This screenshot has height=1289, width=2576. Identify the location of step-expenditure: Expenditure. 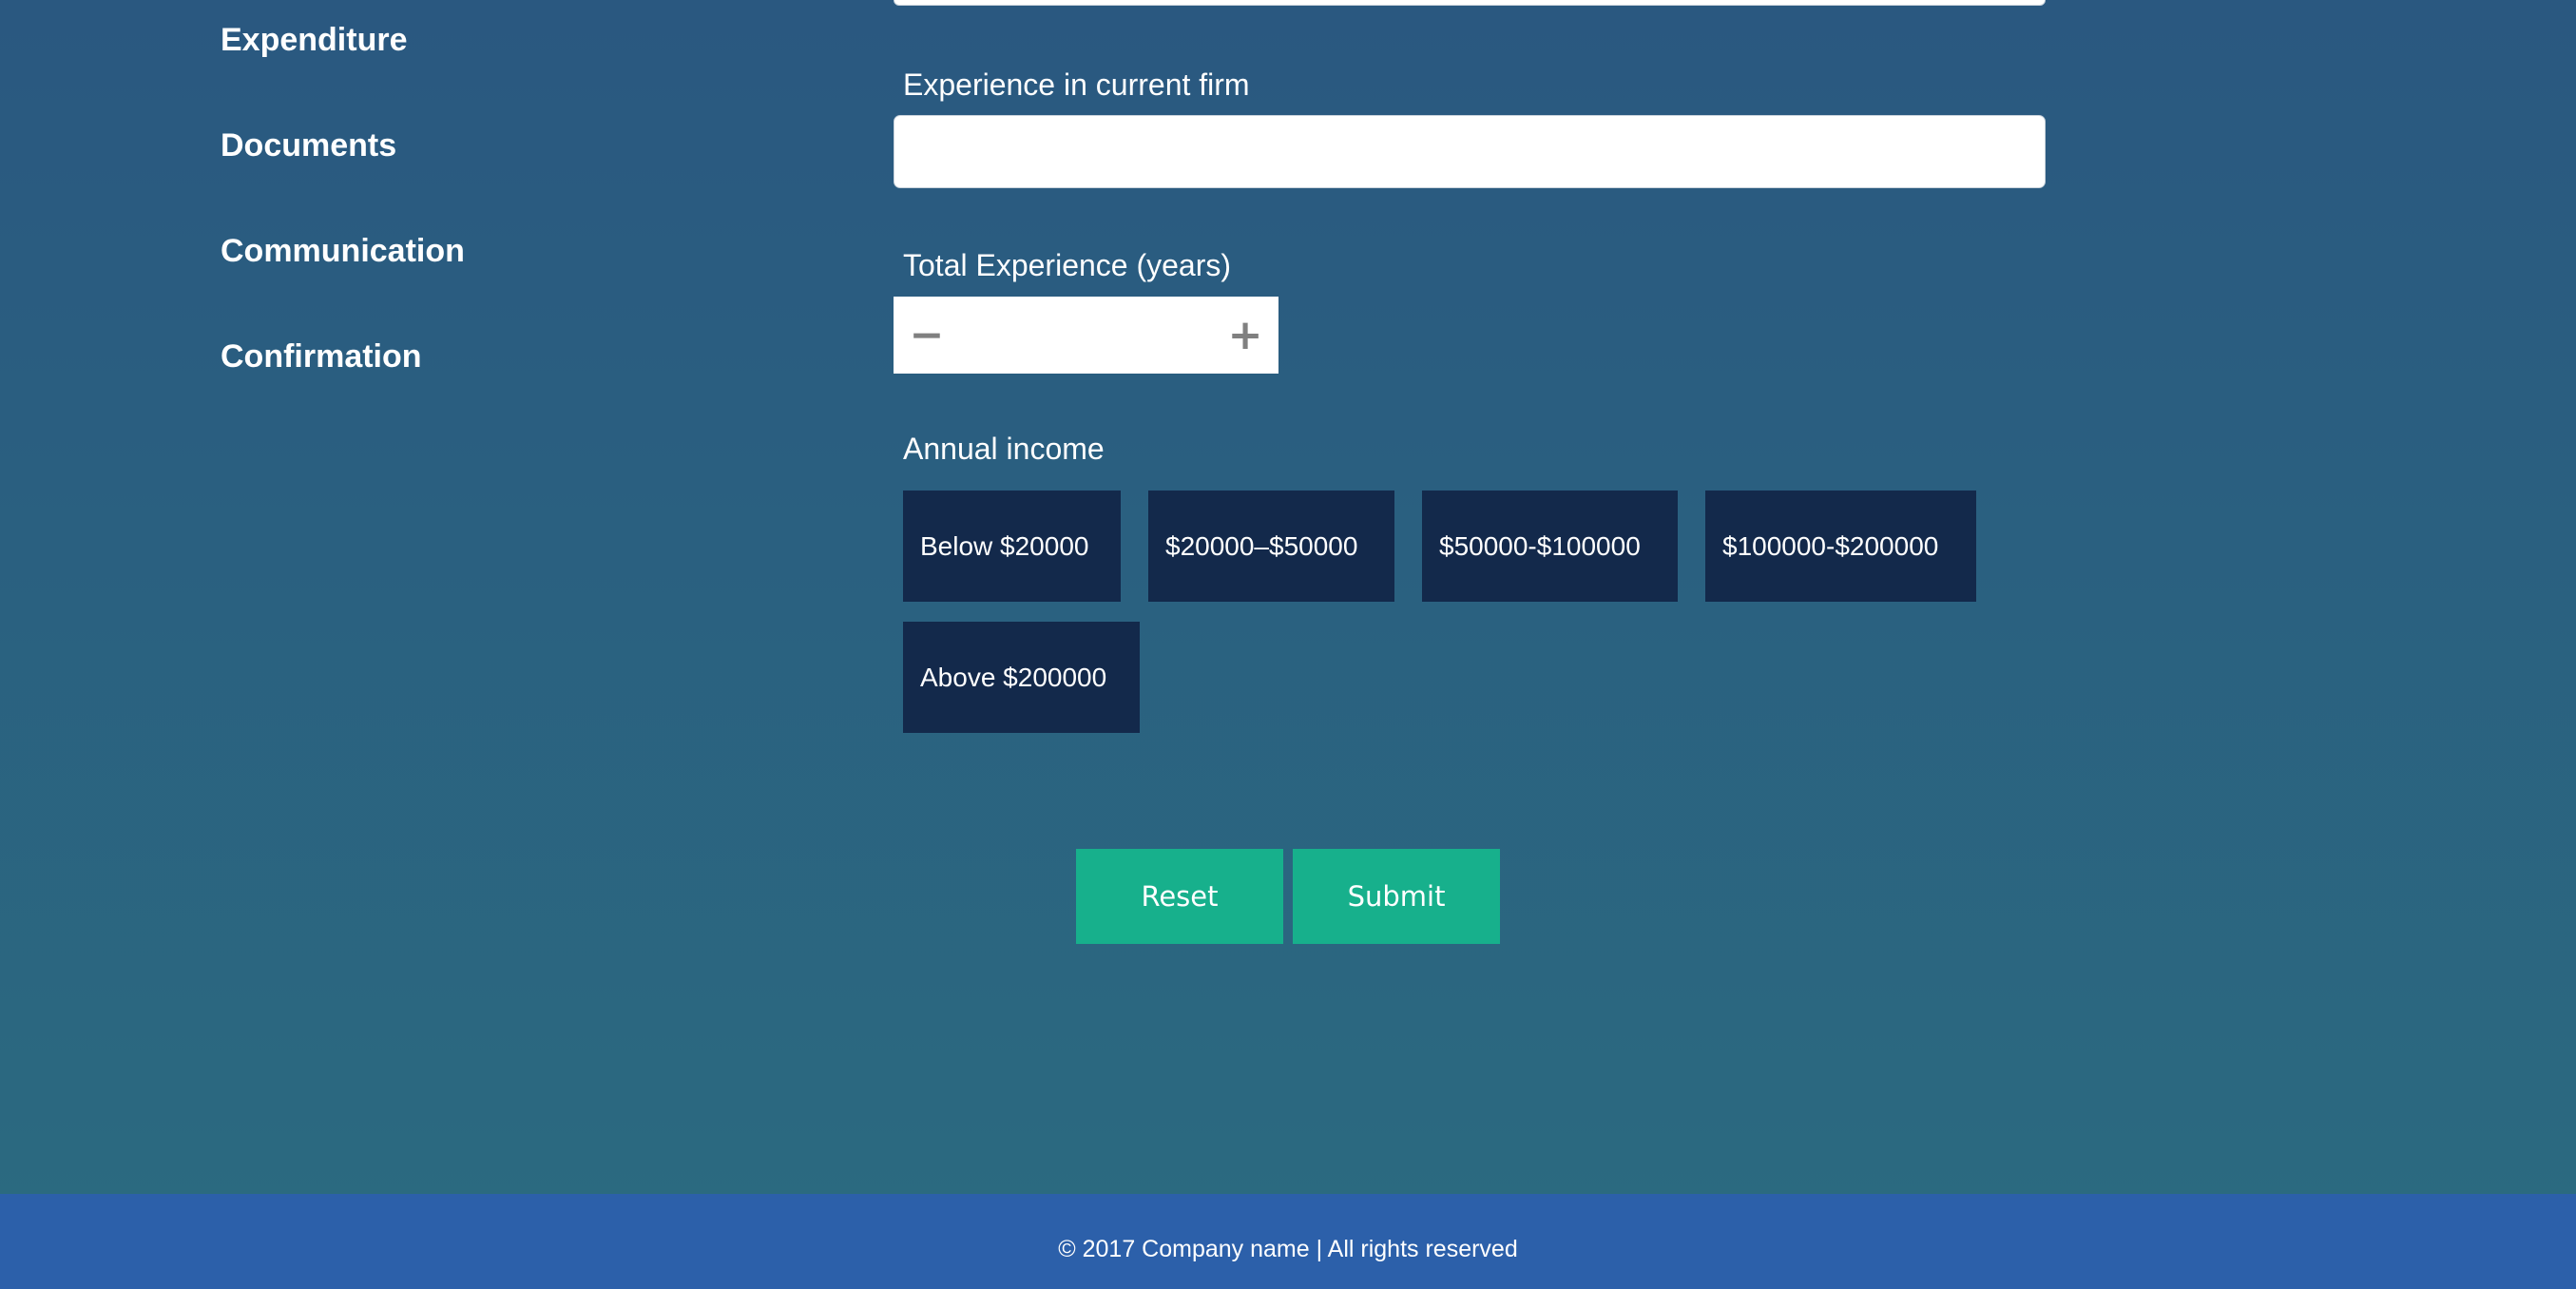
(314, 40).